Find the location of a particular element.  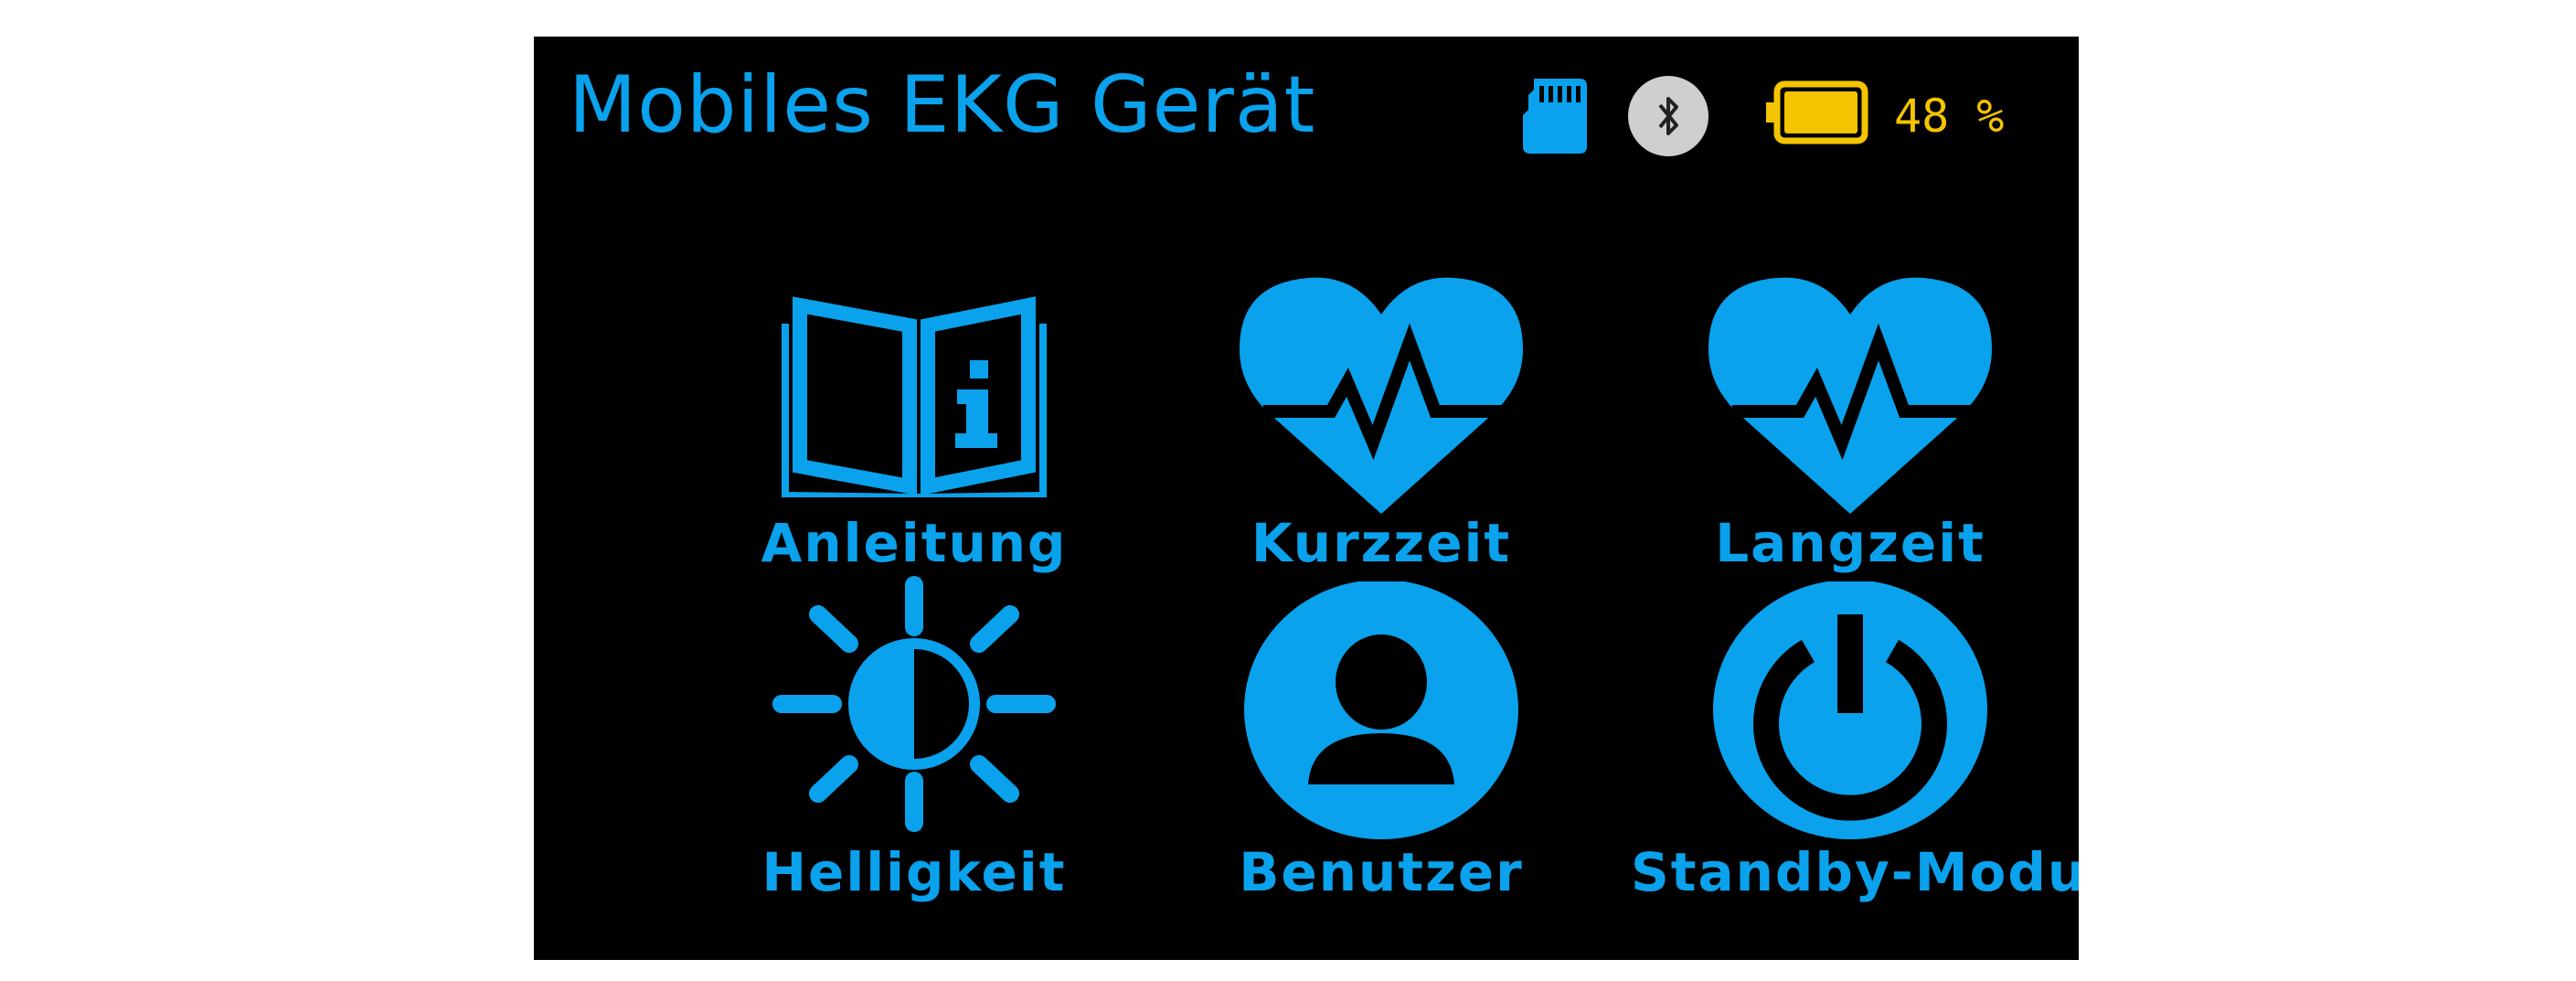

menu-item-label: Kurzzeit is located at coordinates (1382, 543).